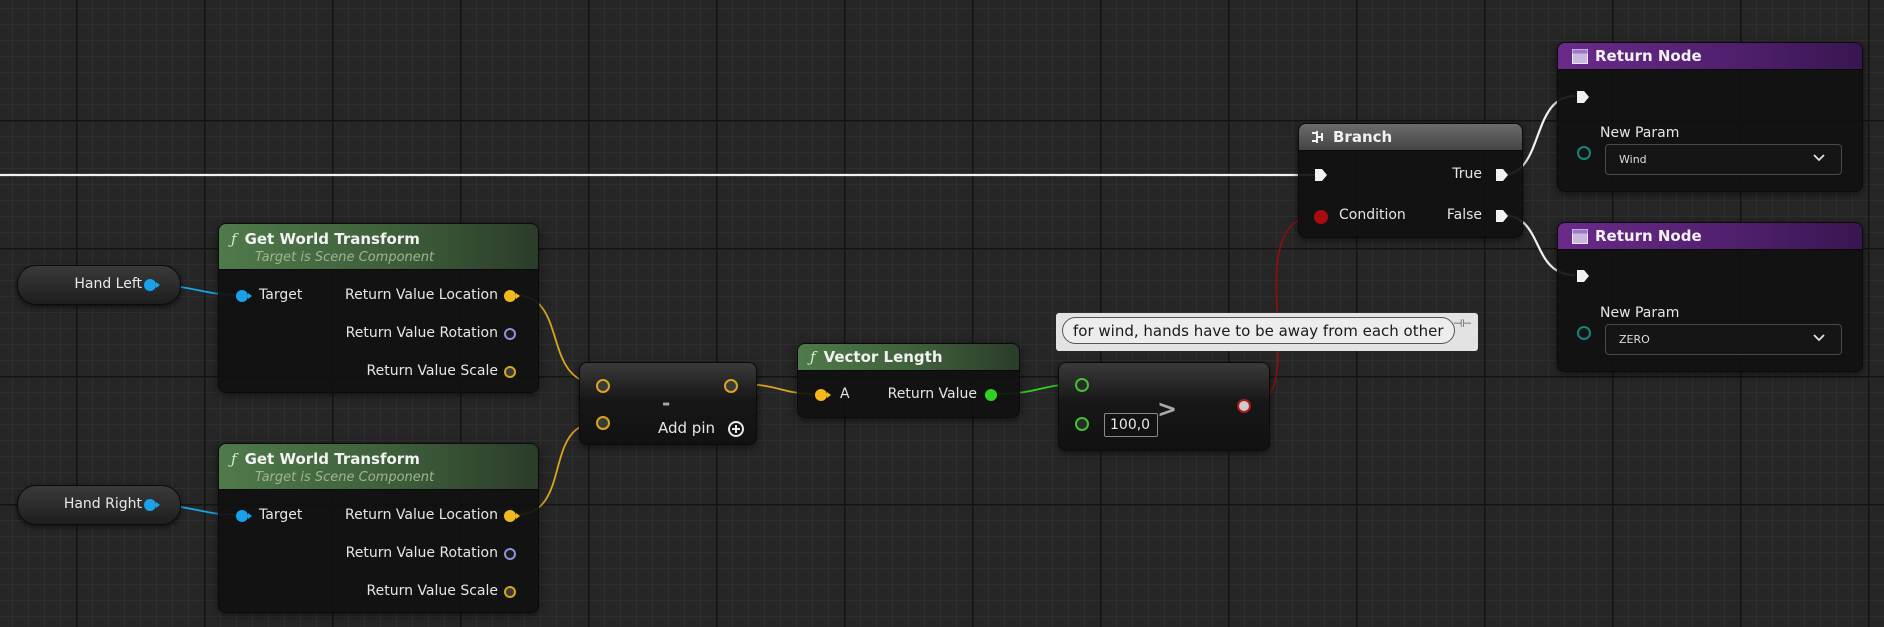 Image resolution: width=1884 pixels, height=627 pixels. What do you see at coordinates (1723, 339) in the screenshot?
I see `new-param-dropdown: ZERO` at bounding box center [1723, 339].